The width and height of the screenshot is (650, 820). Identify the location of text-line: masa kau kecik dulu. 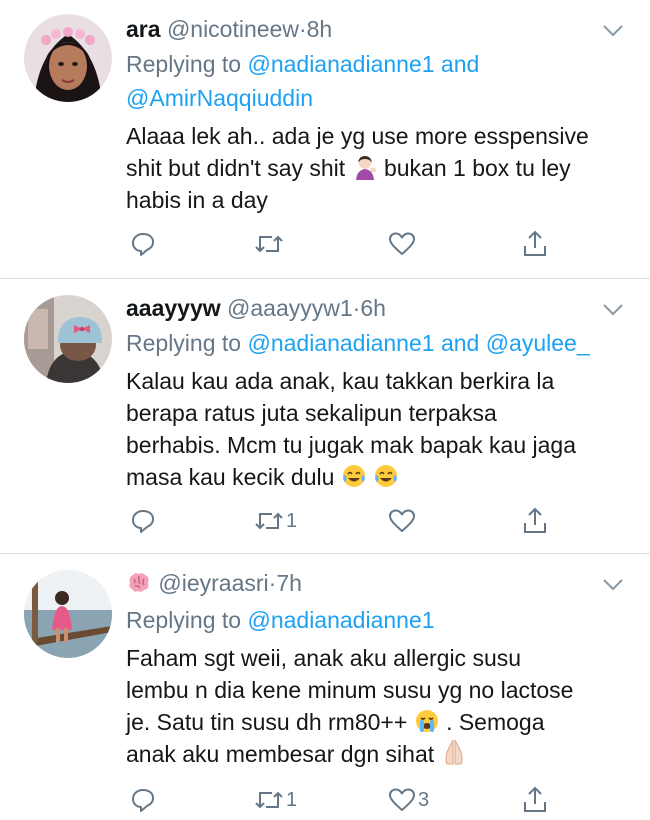
(376, 477).